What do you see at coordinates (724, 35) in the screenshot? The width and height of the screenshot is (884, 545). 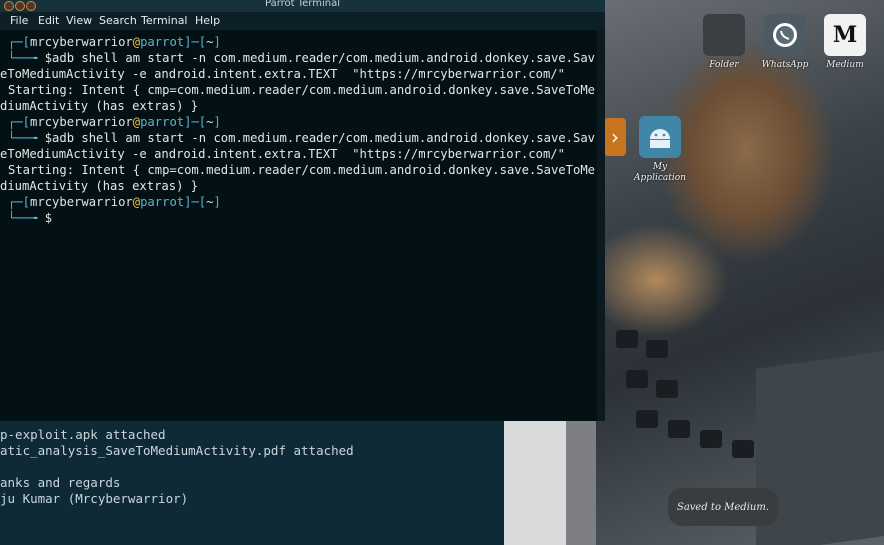 I see `folder-icon` at bounding box center [724, 35].